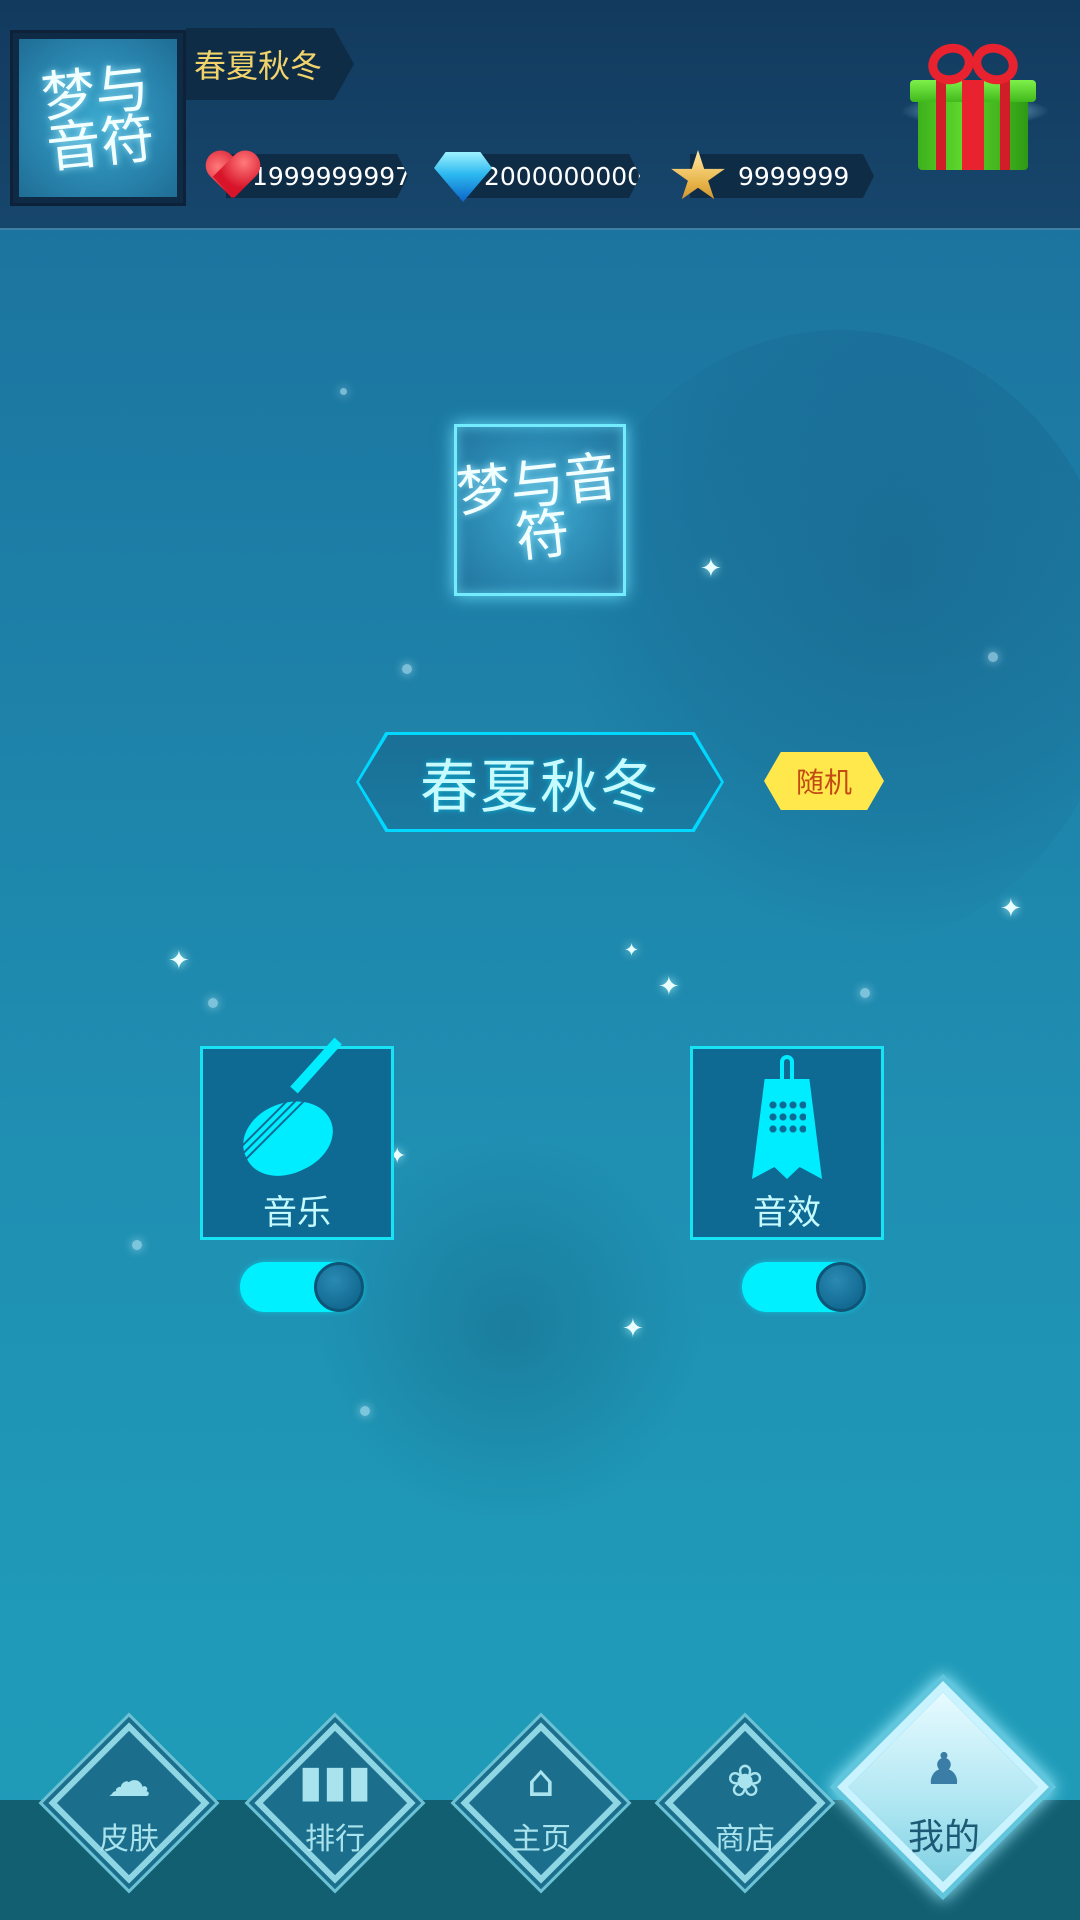 The height and width of the screenshot is (1920, 1080). Describe the element at coordinates (787, 1120) in the screenshot. I see `bell-icon` at that location.